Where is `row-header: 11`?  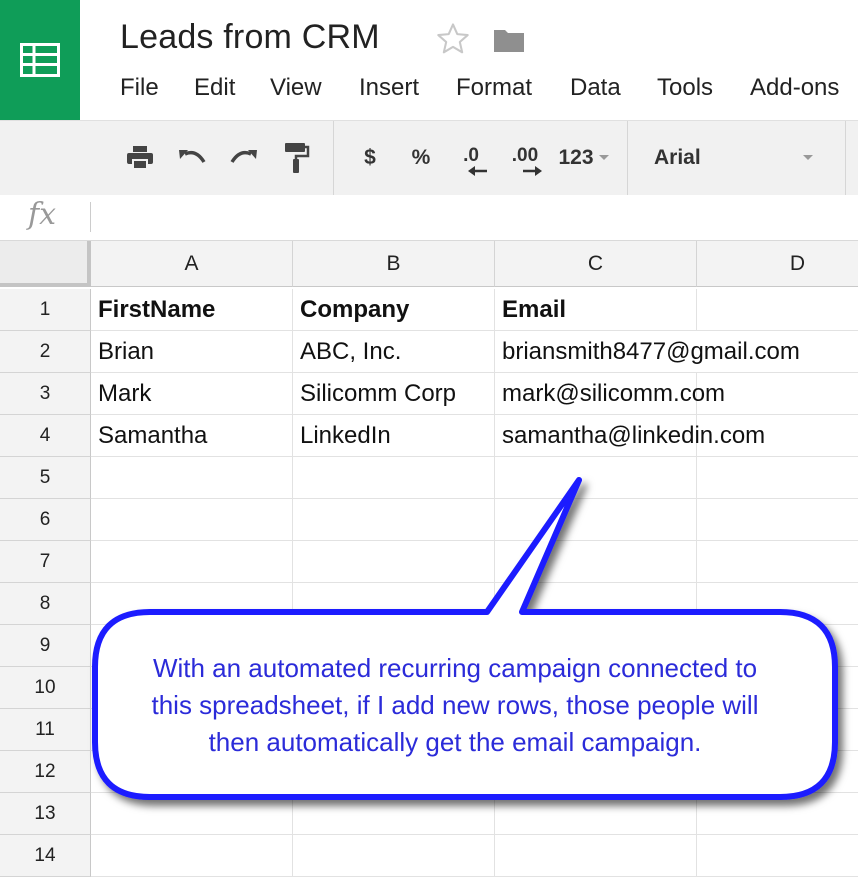 row-header: 11 is located at coordinates (45, 730).